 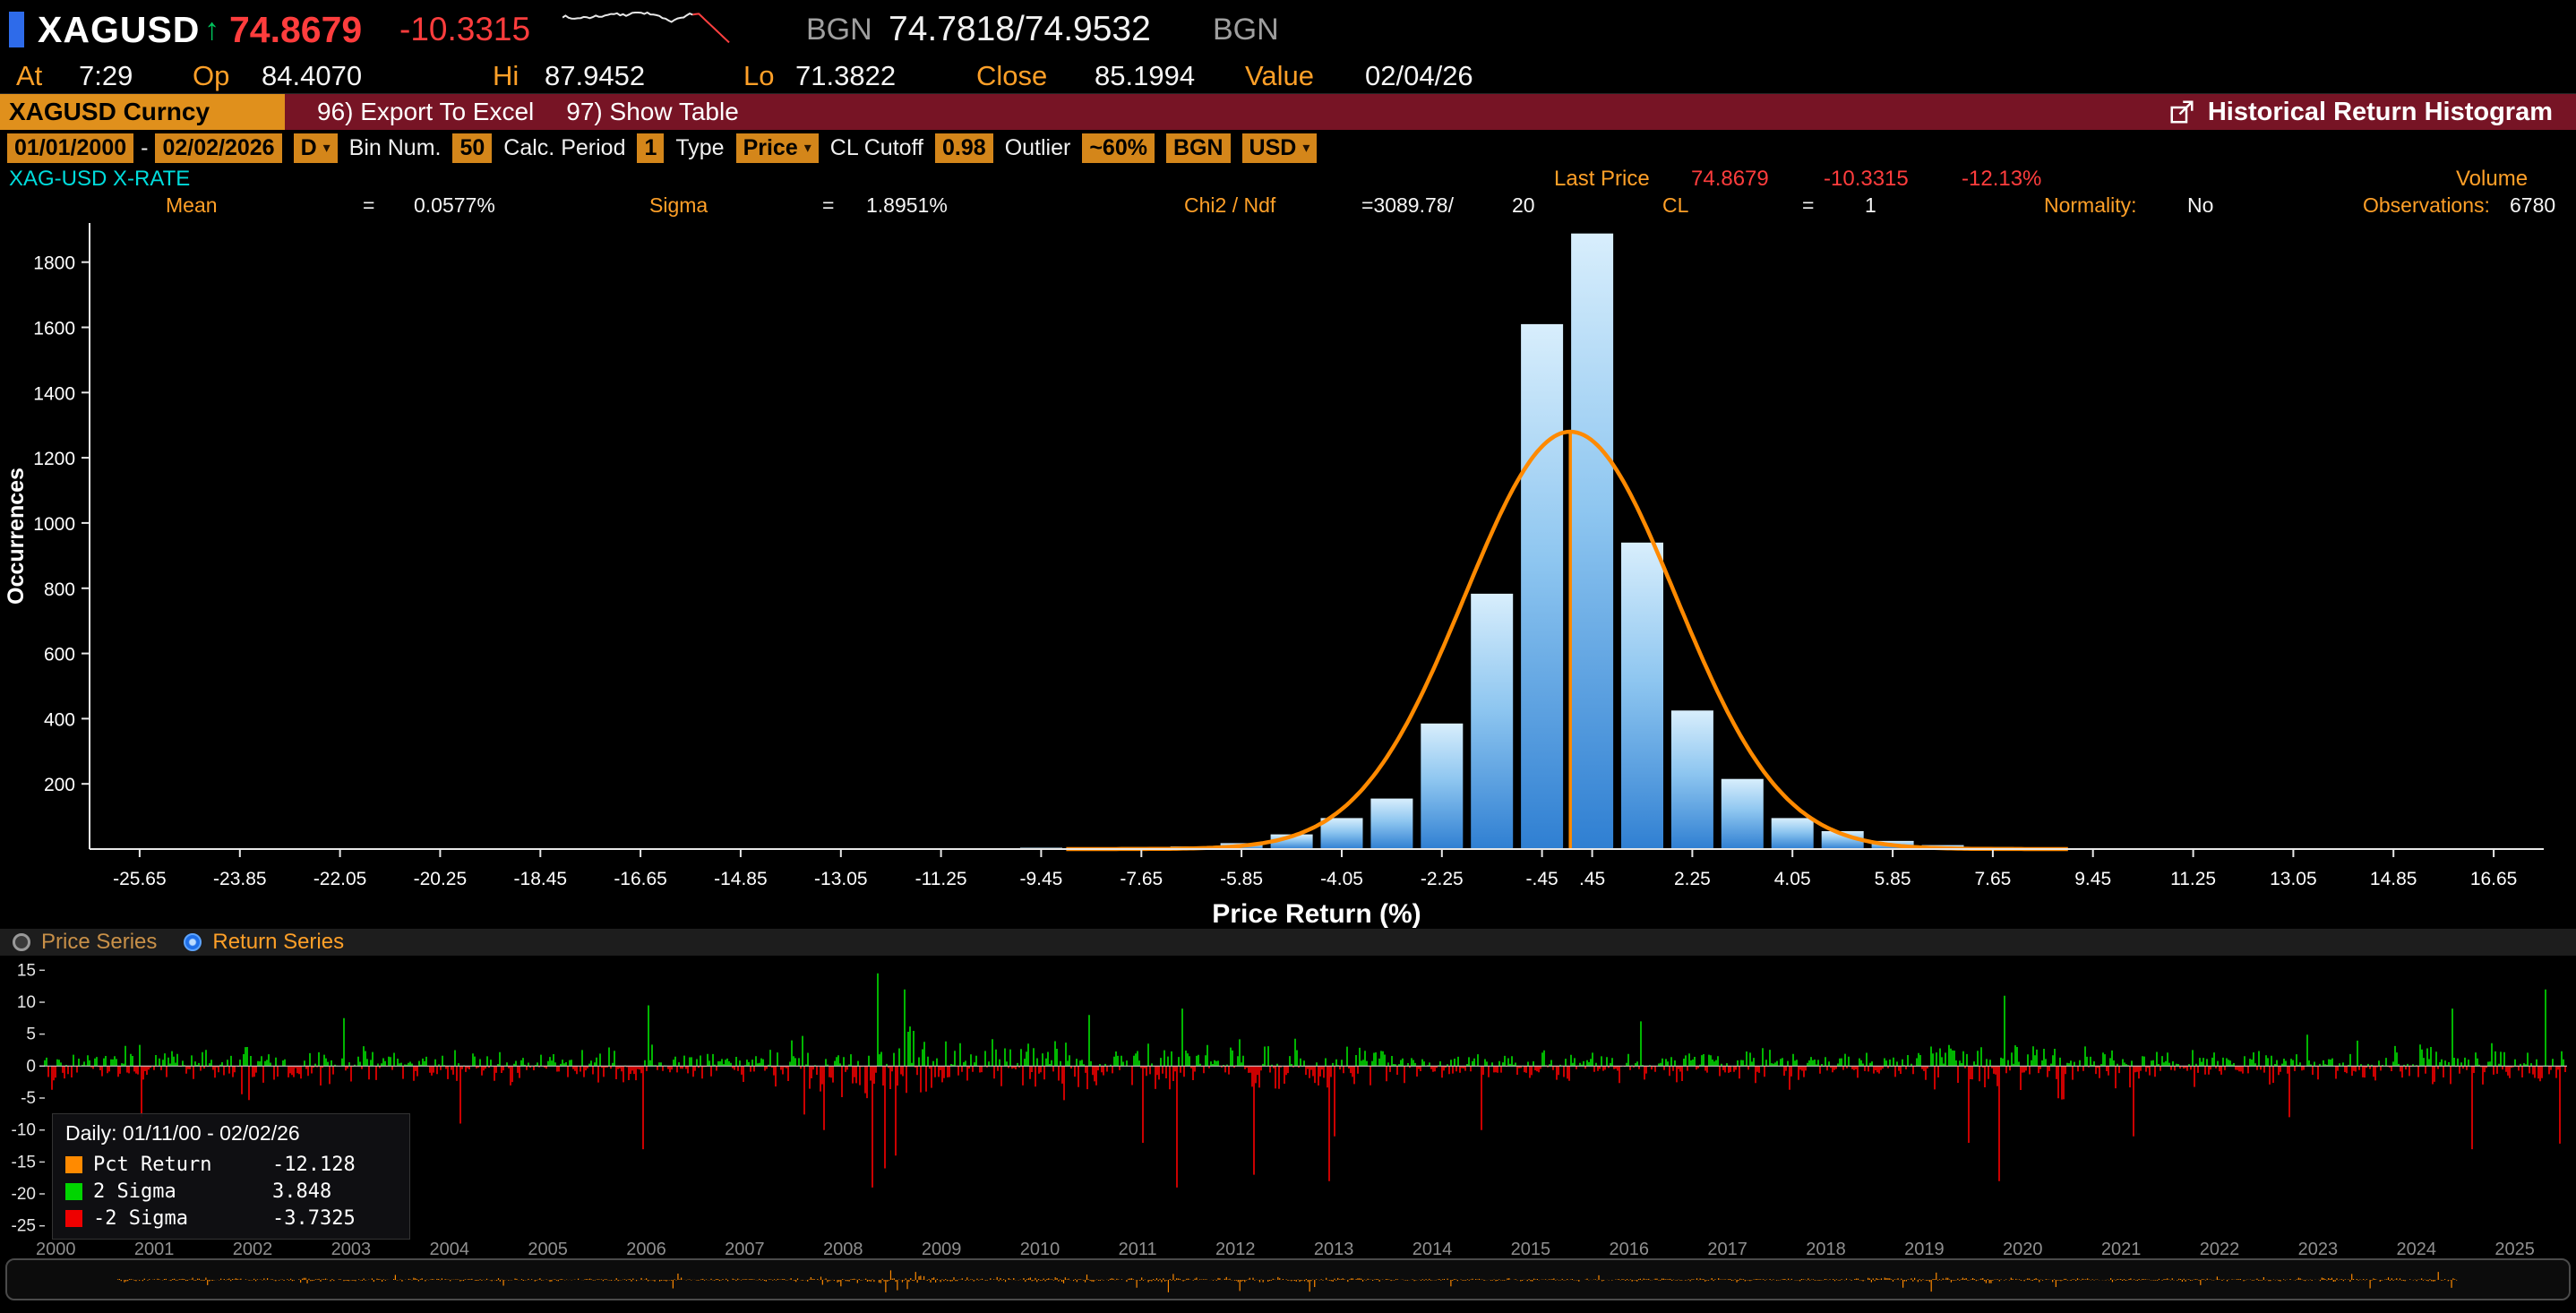 What do you see at coordinates (29, 75) in the screenshot?
I see `at-label: At` at bounding box center [29, 75].